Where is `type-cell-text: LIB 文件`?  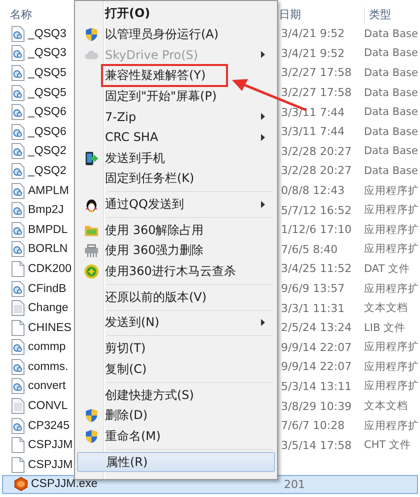
type-cell-text: LIB 文件 is located at coordinates (385, 327).